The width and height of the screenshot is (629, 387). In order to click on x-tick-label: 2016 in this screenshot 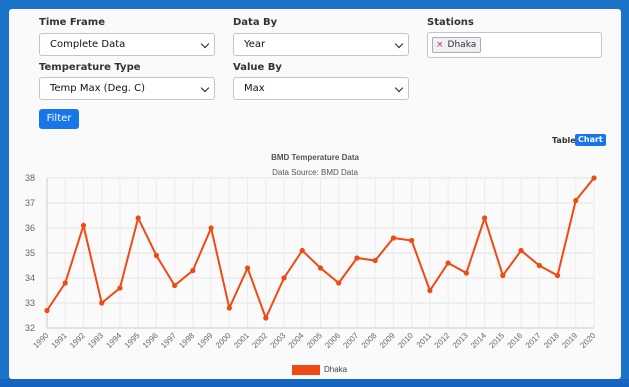, I will do `click(515, 340)`.